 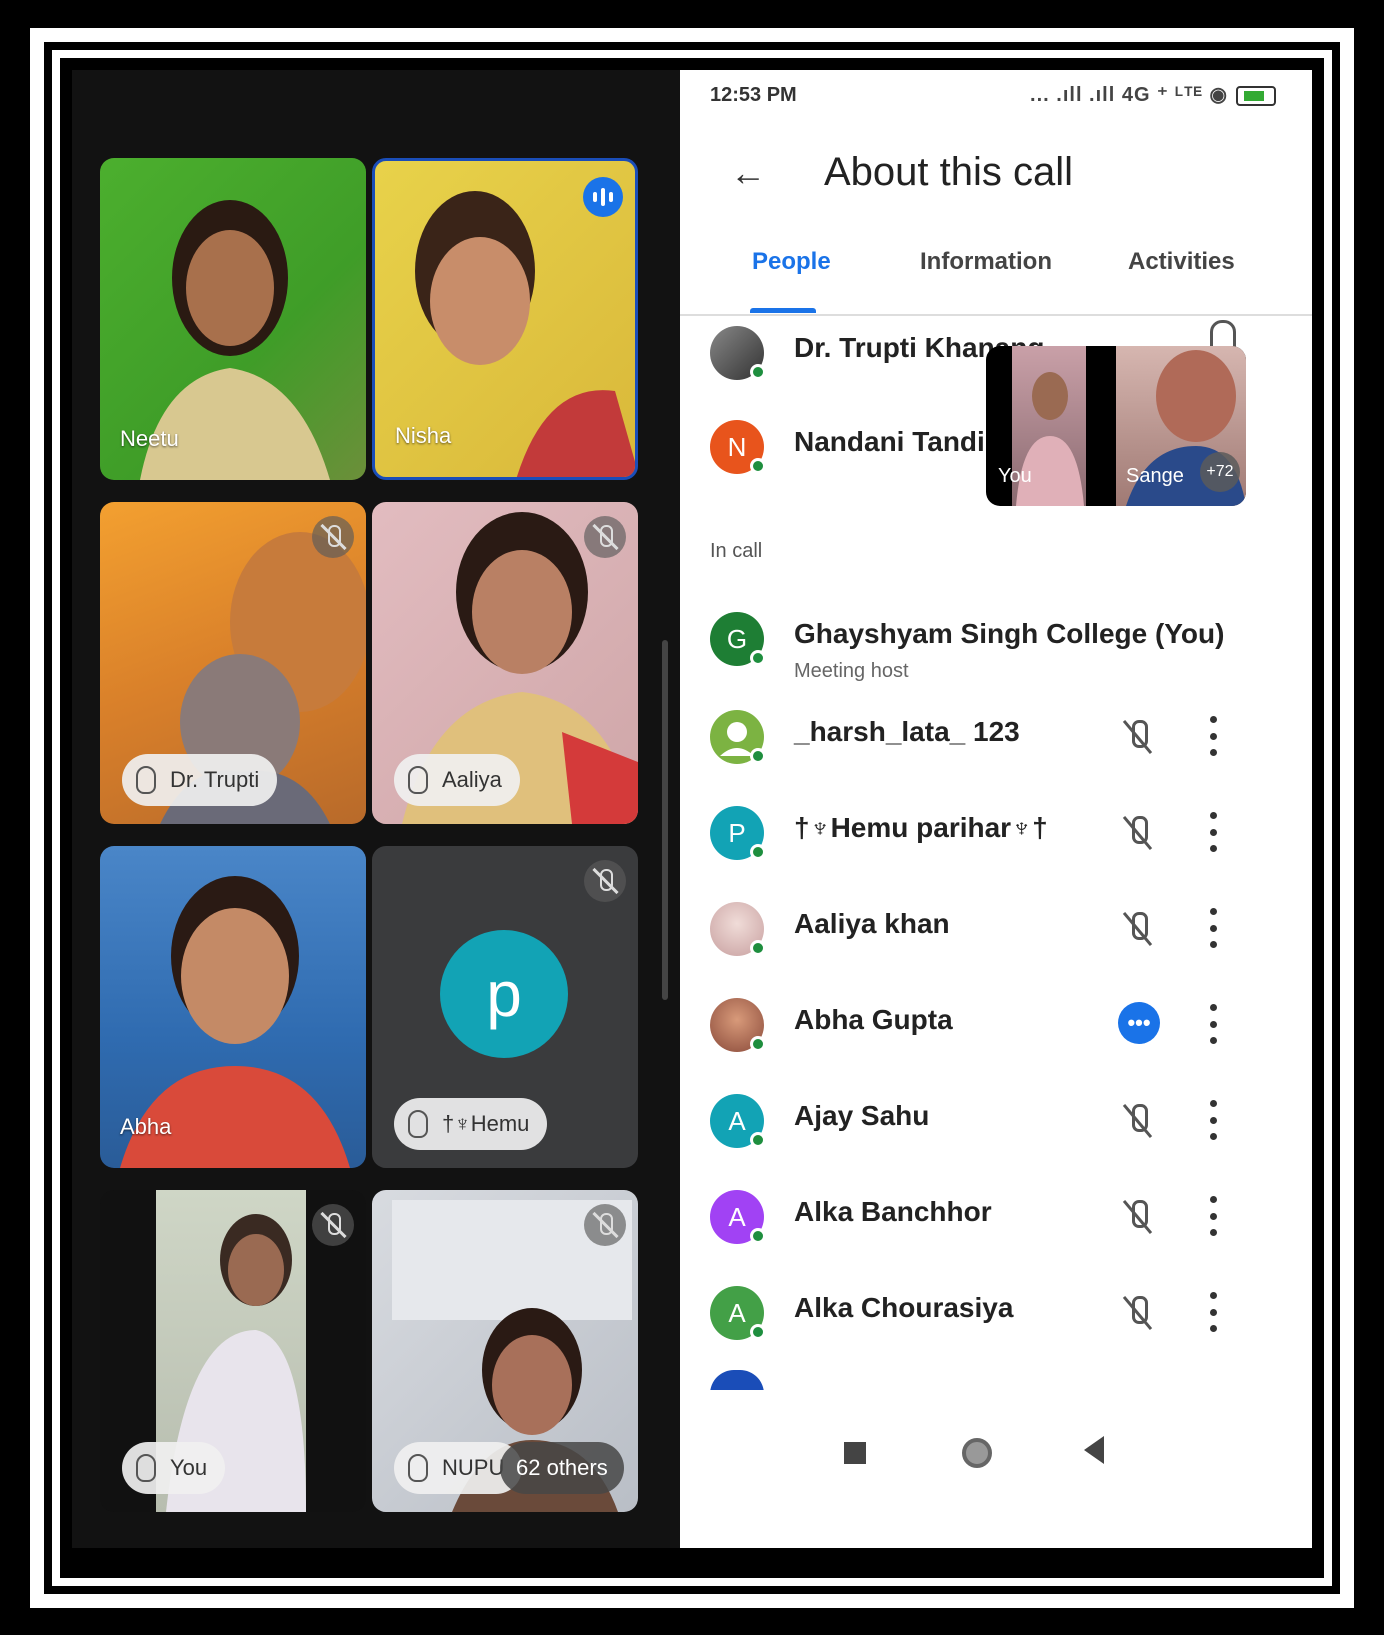 I want to click on picture-in-picture: You Sange +72, so click(x=1116, y=426).